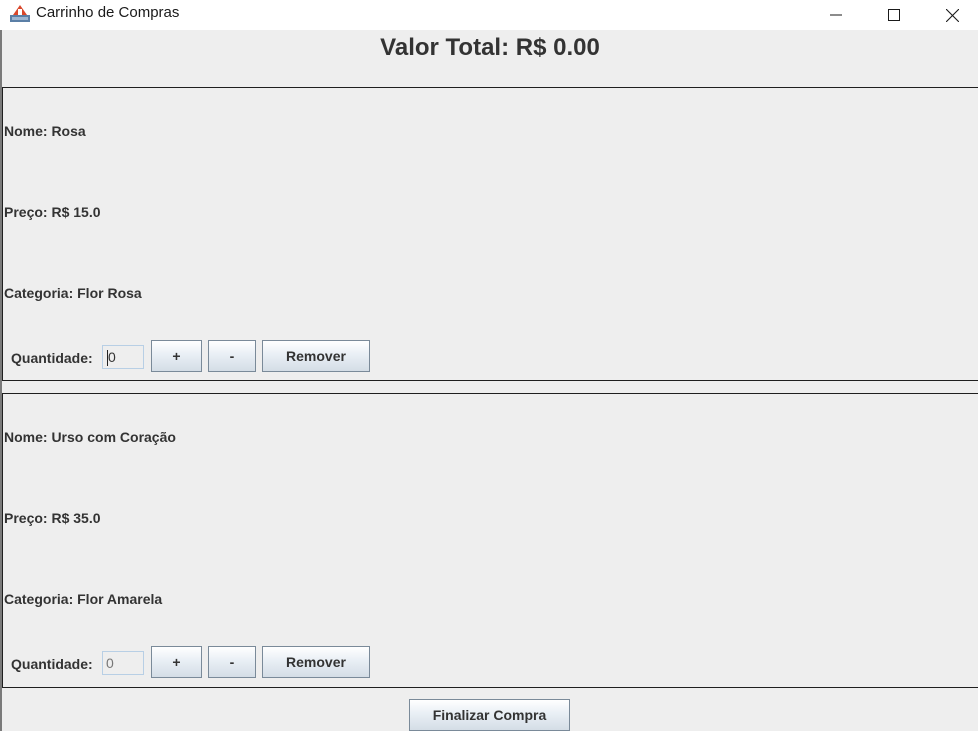  I want to click on minimize-icon, so click(836, 15).